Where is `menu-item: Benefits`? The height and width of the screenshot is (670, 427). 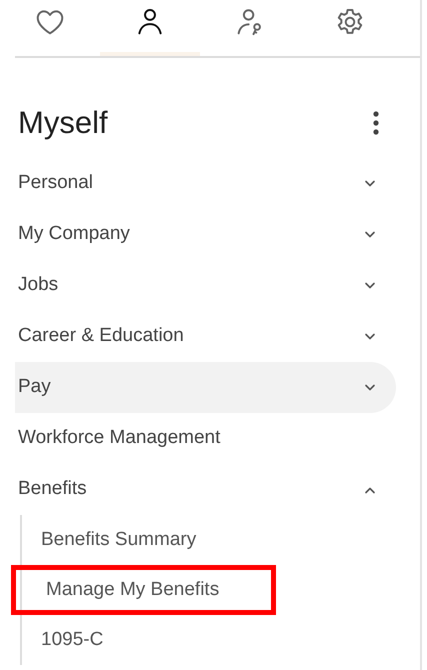
menu-item: Benefits is located at coordinates (205, 489).